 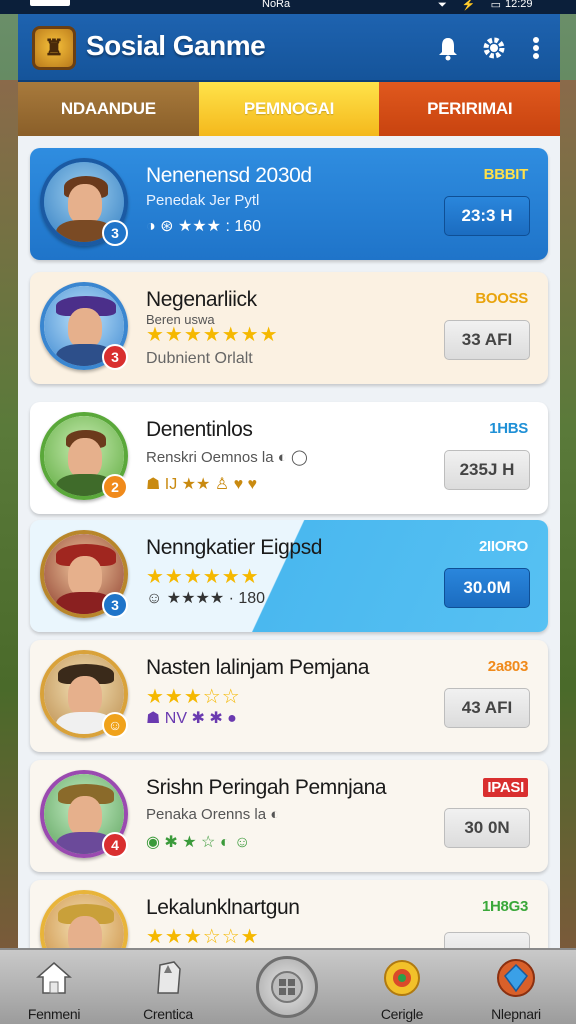 What do you see at coordinates (176, 45) in the screenshot?
I see `app-title: Sosial Ganme` at bounding box center [176, 45].